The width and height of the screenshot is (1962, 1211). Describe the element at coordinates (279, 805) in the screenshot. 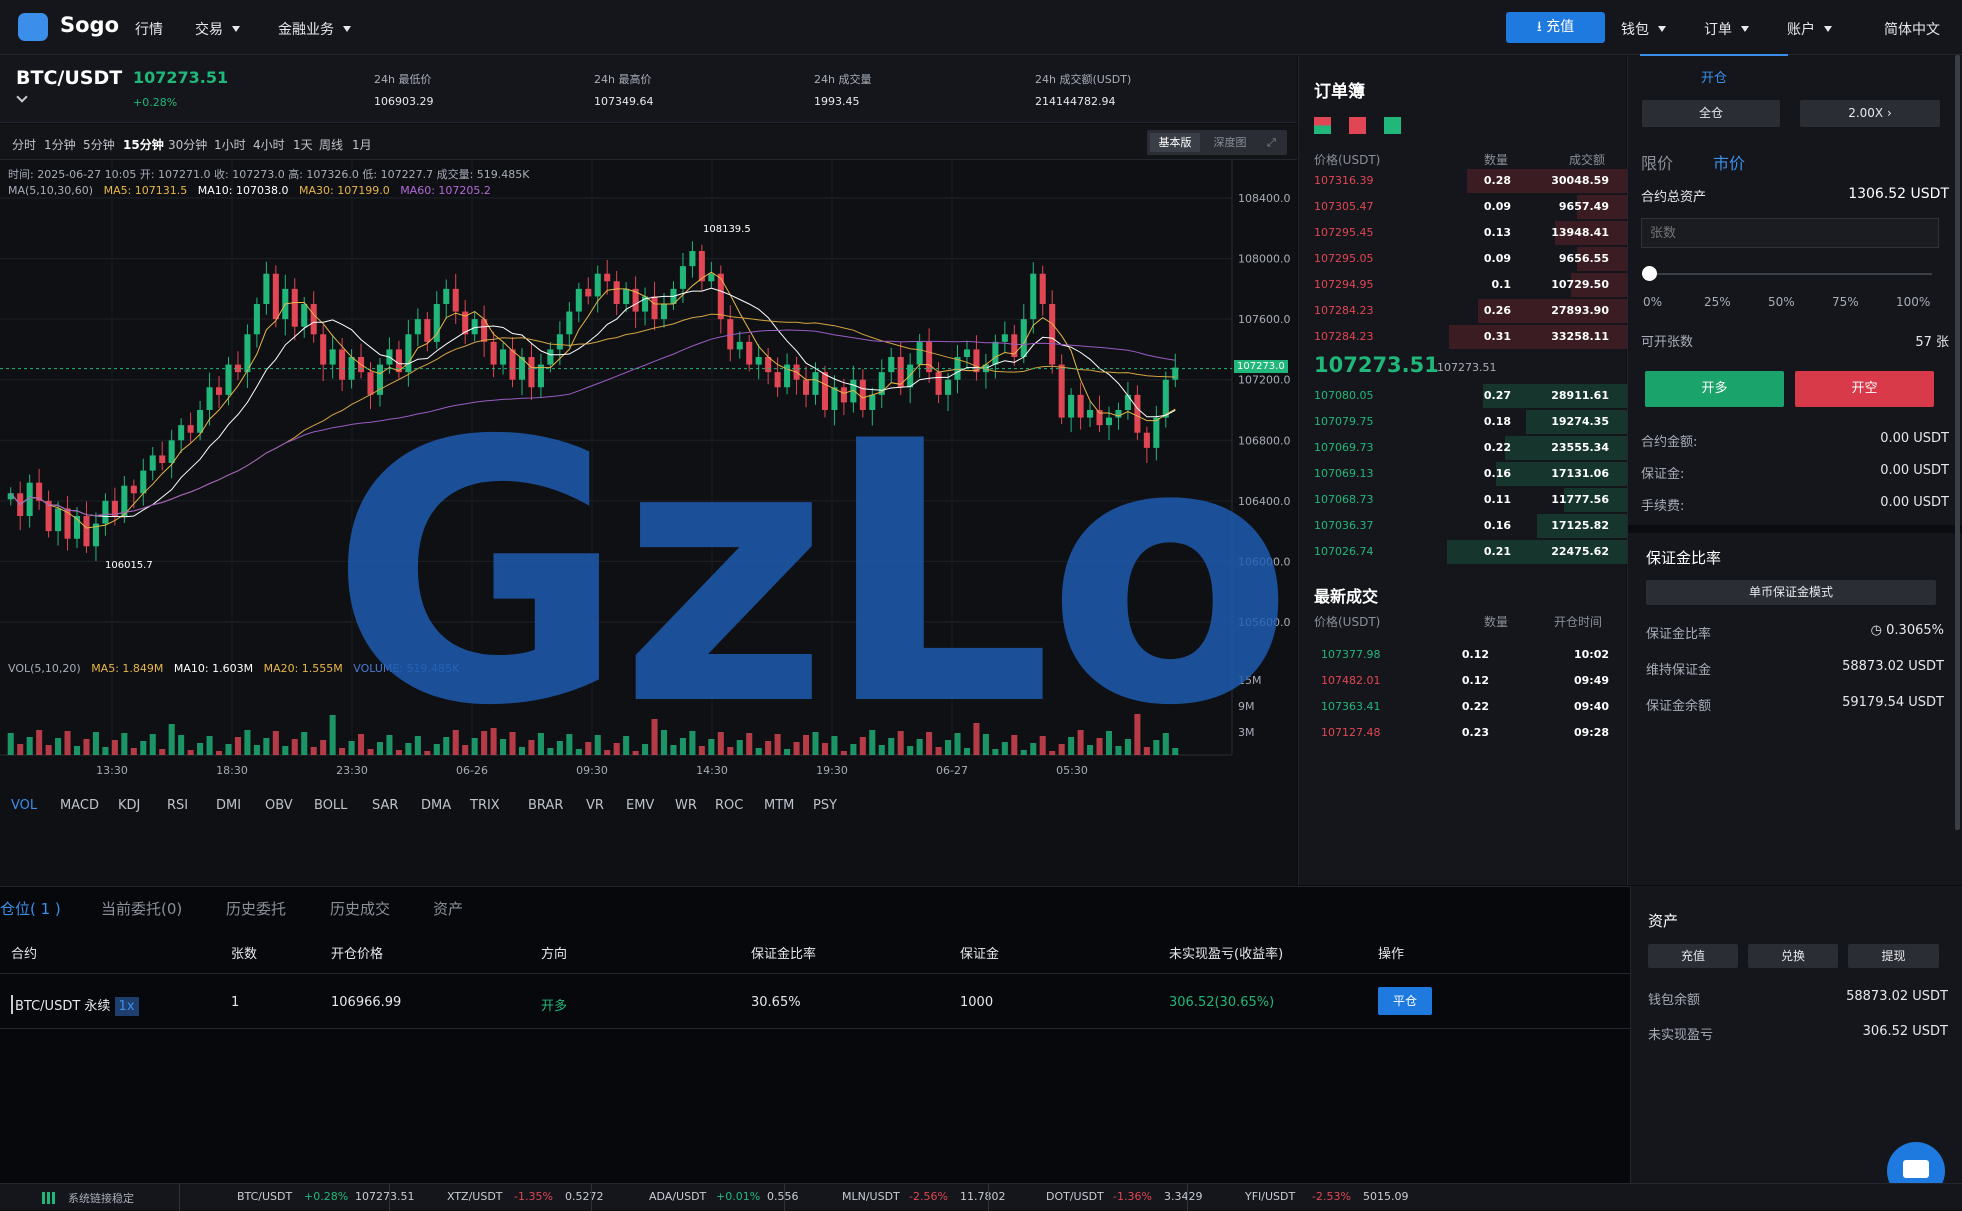

I see `indicator-tab: OBV` at that location.